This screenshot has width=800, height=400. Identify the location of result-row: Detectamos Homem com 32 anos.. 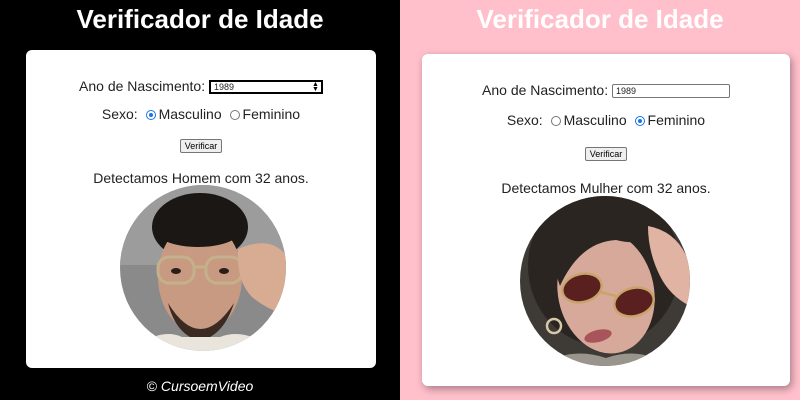
(201, 178).